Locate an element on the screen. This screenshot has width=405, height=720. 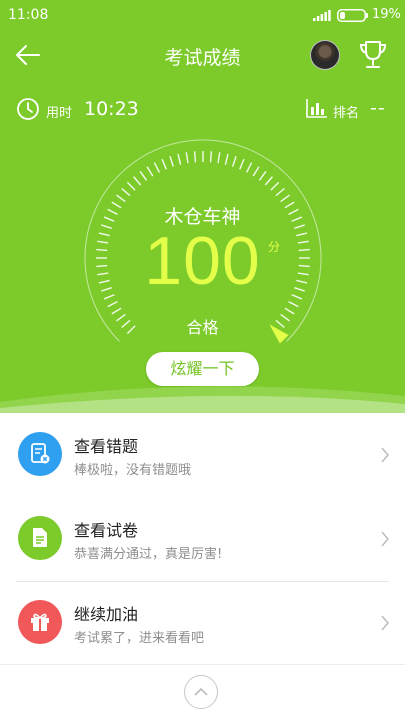
nav-bar: 考试成绩 is located at coordinates (202, 55).